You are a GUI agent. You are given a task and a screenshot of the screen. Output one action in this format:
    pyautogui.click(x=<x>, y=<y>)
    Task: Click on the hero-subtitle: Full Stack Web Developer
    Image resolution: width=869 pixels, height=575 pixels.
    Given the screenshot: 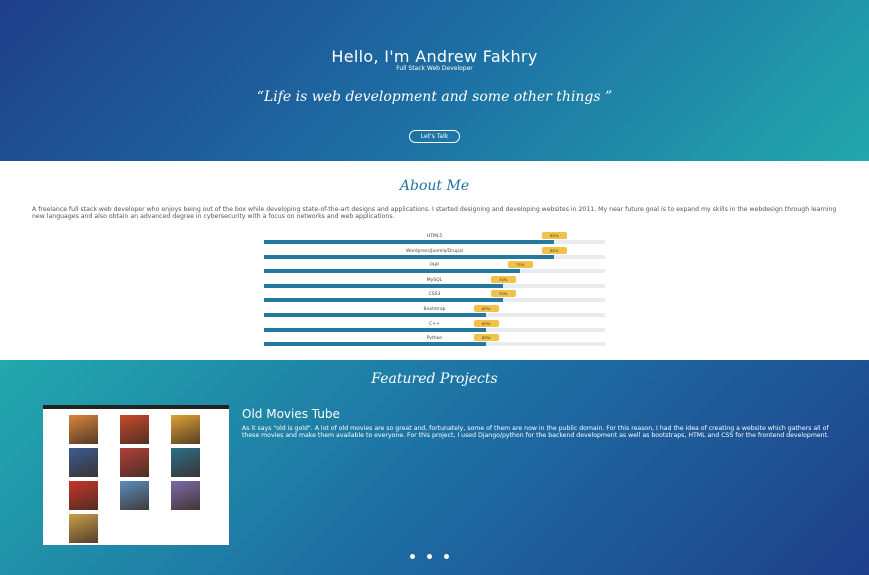 What is the action you would take?
    pyautogui.click(x=434, y=68)
    